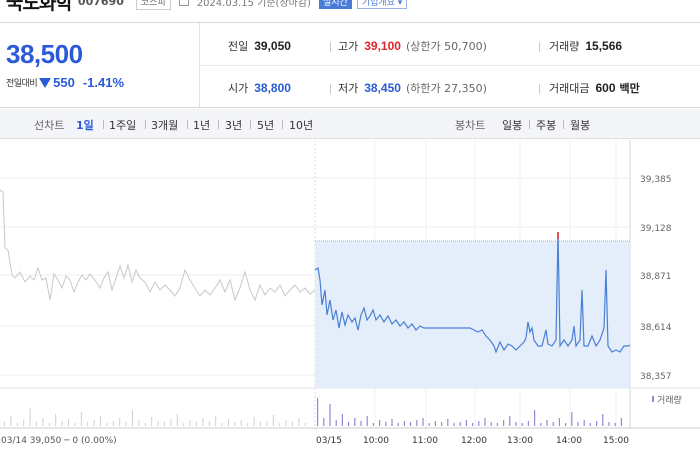  Describe the element at coordinates (164, 125) in the screenshot. I see `period-3m: 3개월` at that location.